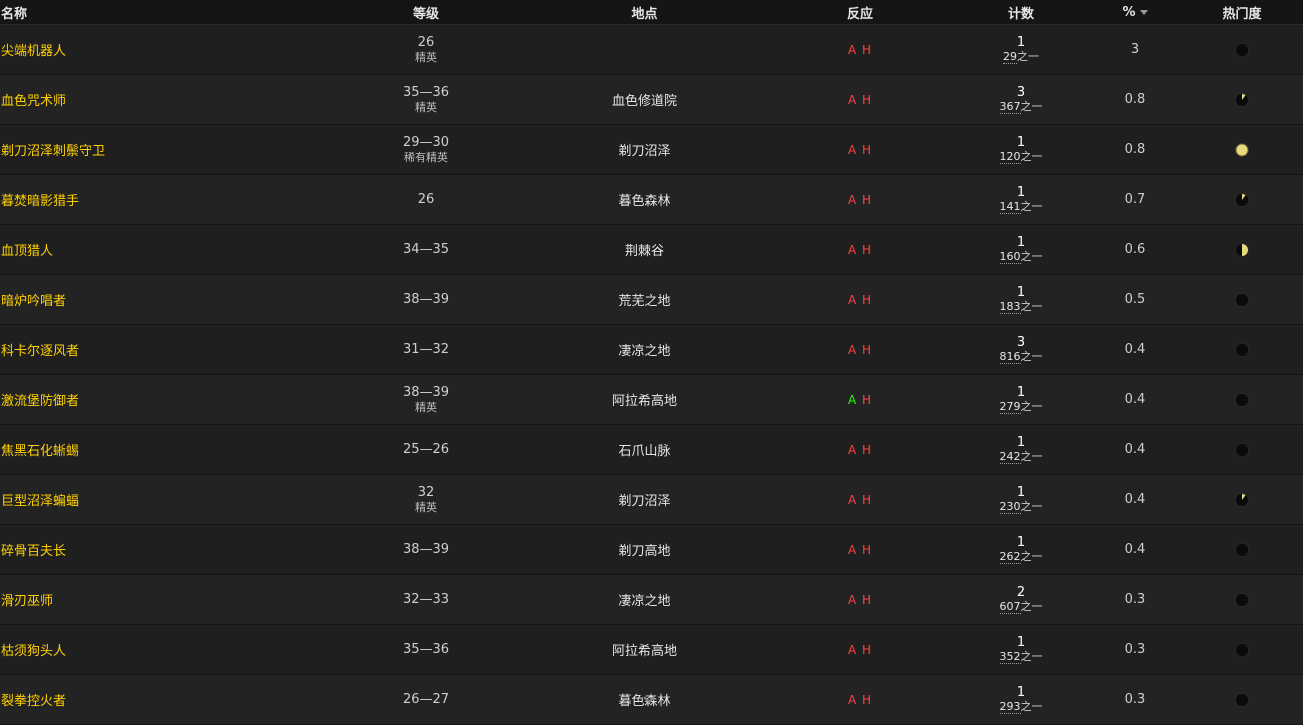 The width and height of the screenshot is (1303, 725). What do you see at coordinates (426, 92) in the screenshot?
I see `level-value: 35—36` at bounding box center [426, 92].